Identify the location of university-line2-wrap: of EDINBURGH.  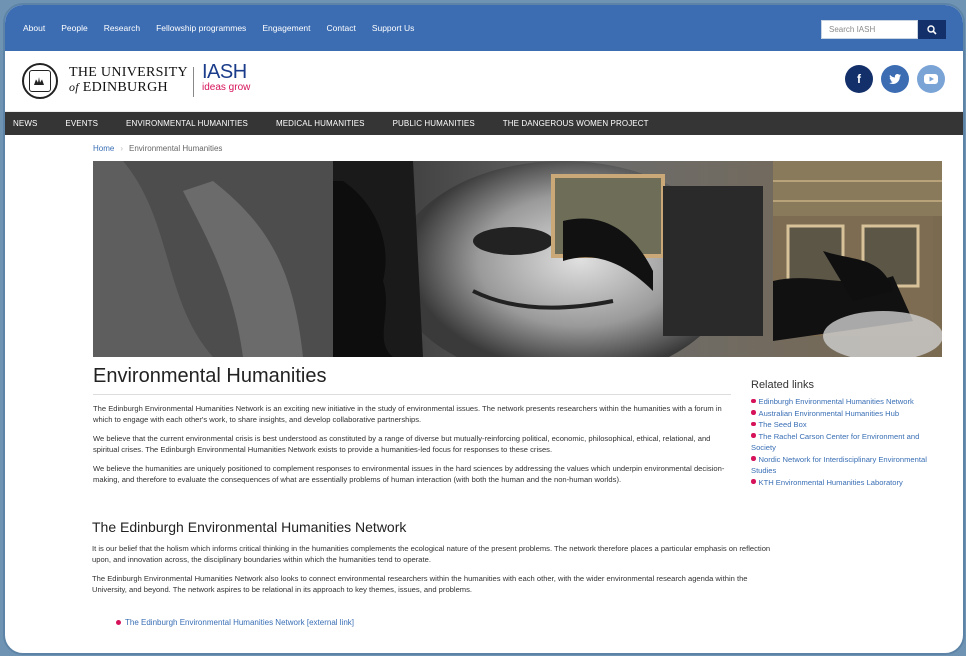
(128, 87).